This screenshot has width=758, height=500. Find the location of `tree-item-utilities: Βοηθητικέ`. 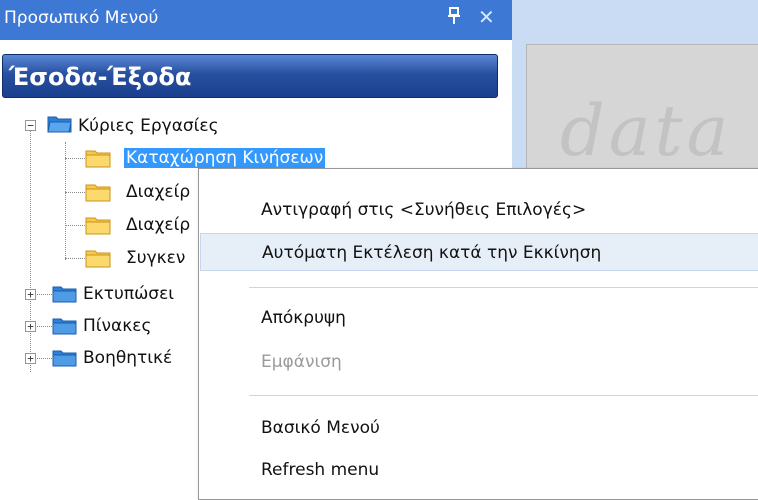

tree-item-utilities: Βοηθητικέ is located at coordinates (127, 358).